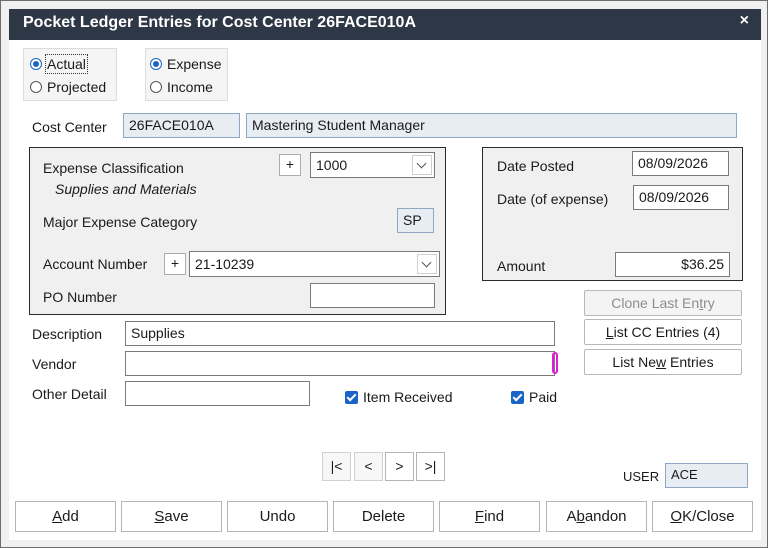 This screenshot has width=768, height=548. I want to click on abandon-button: Abandon, so click(596, 516).